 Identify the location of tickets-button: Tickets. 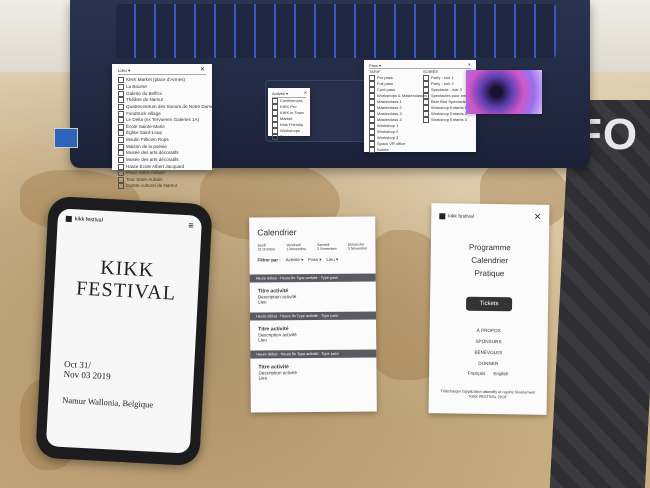
(489, 304).